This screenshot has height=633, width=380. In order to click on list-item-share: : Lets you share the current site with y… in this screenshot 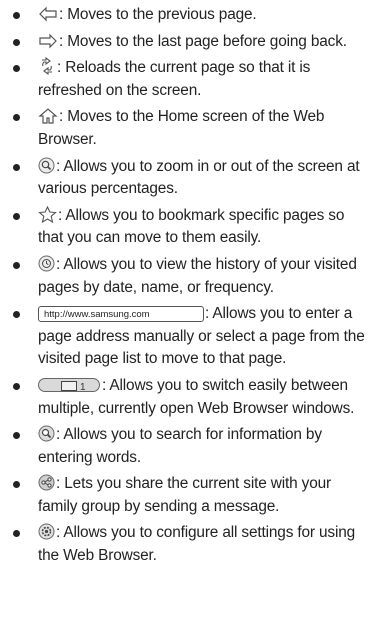, I will do `click(189, 495)`.